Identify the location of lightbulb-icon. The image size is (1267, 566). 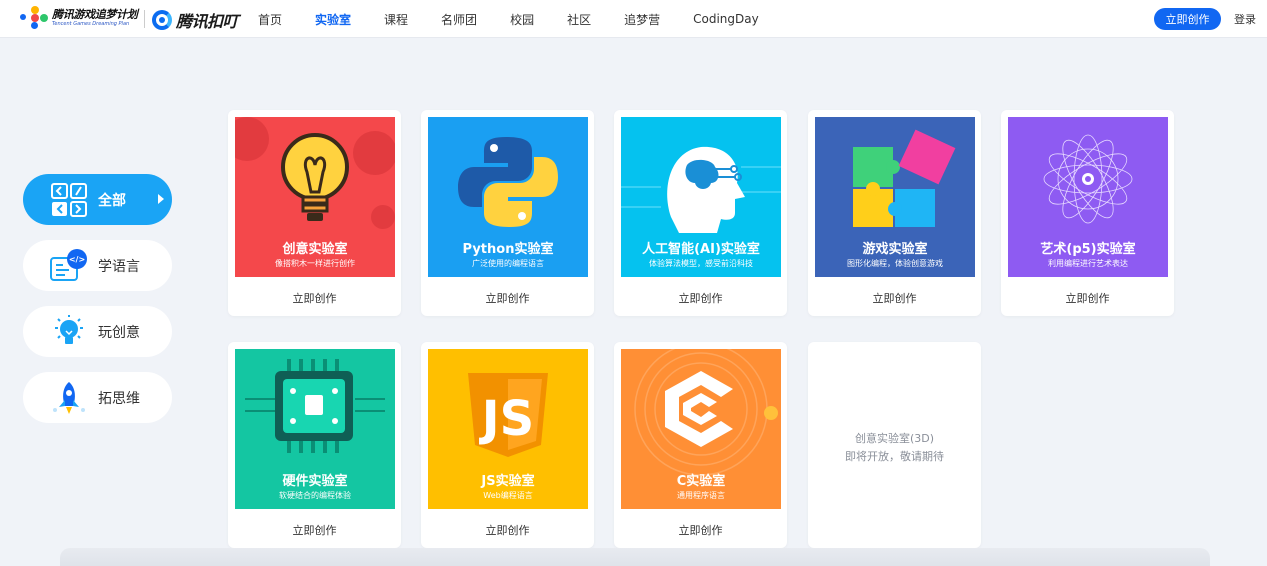
(69, 332).